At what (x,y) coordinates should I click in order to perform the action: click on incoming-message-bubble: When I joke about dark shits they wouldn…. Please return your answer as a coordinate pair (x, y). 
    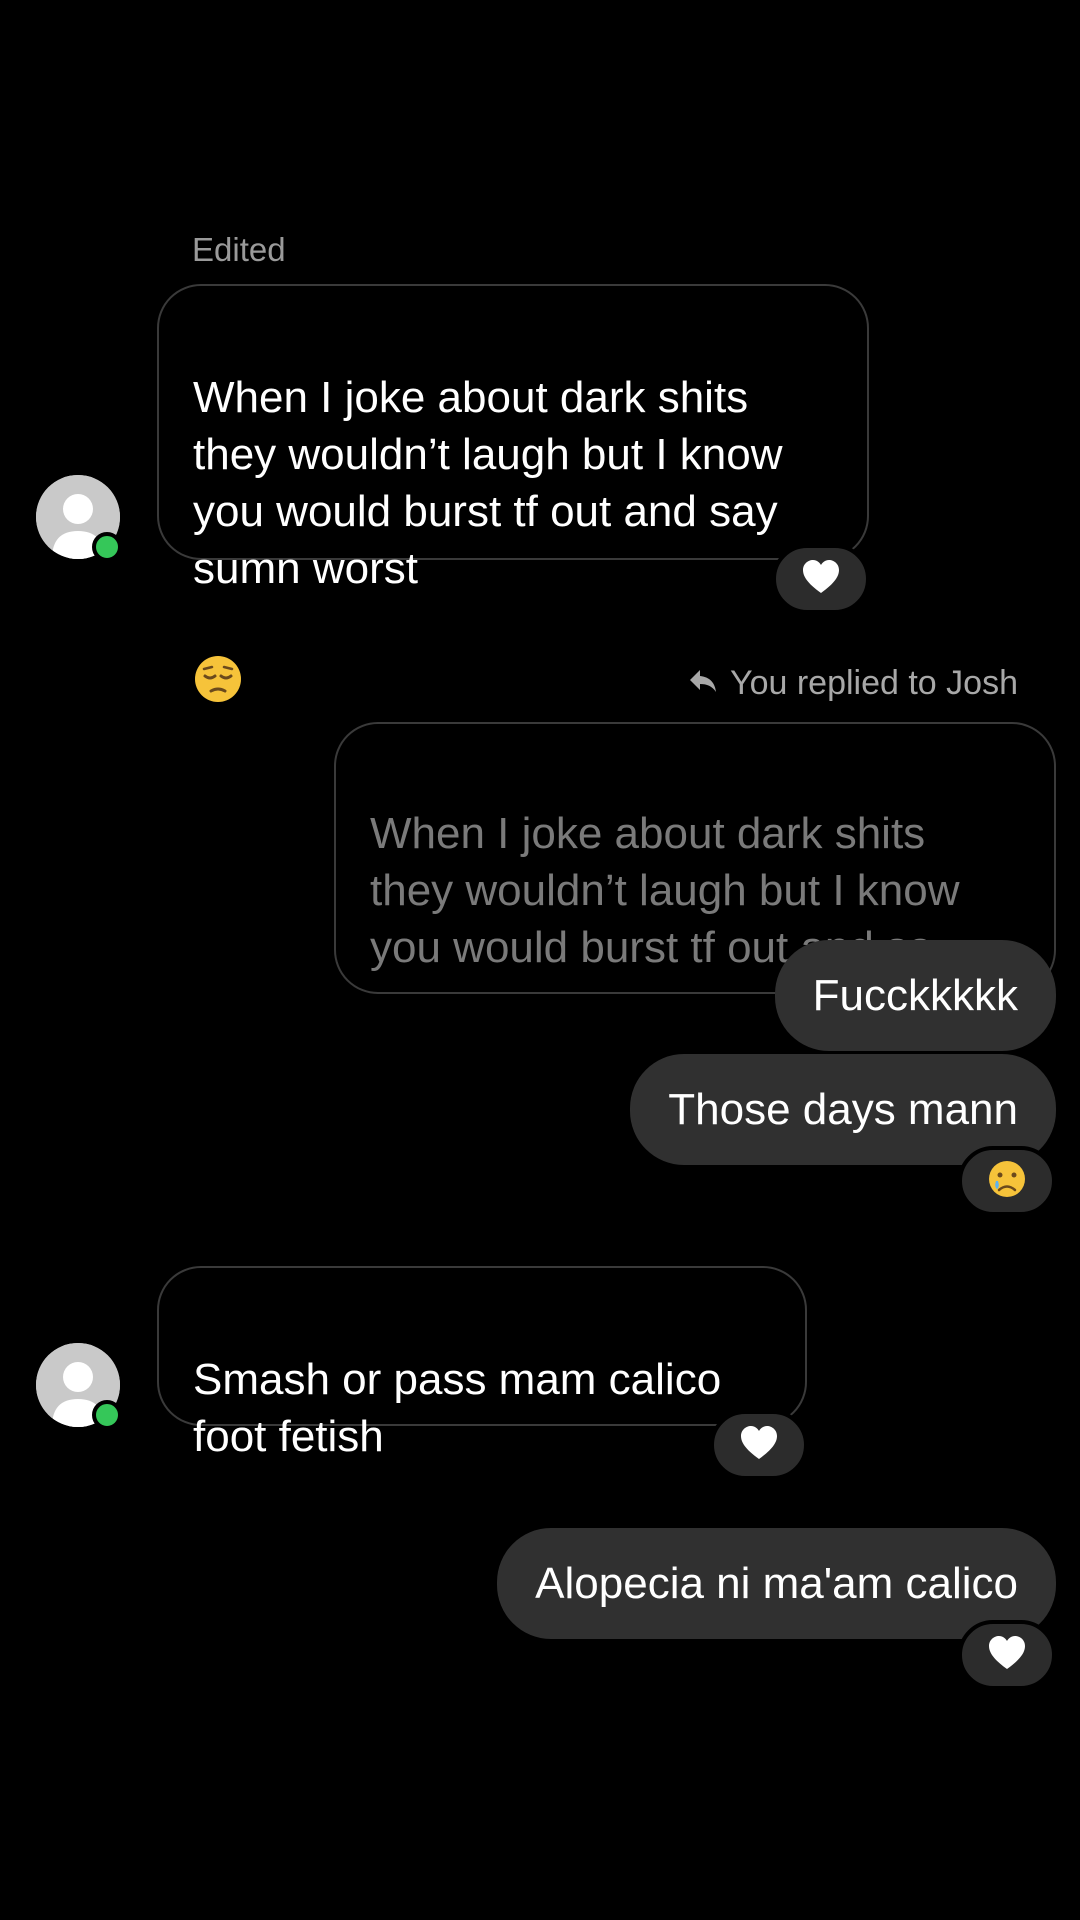
    Looking at the image, I should click on (513, 493).